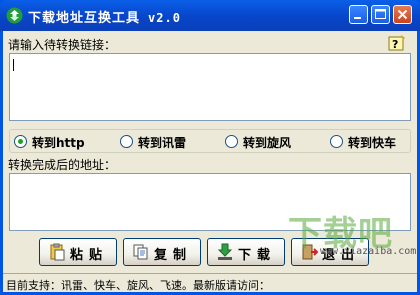 This screenshot has width=420, height=295. I want to click on download-icon, so click(225, 251).